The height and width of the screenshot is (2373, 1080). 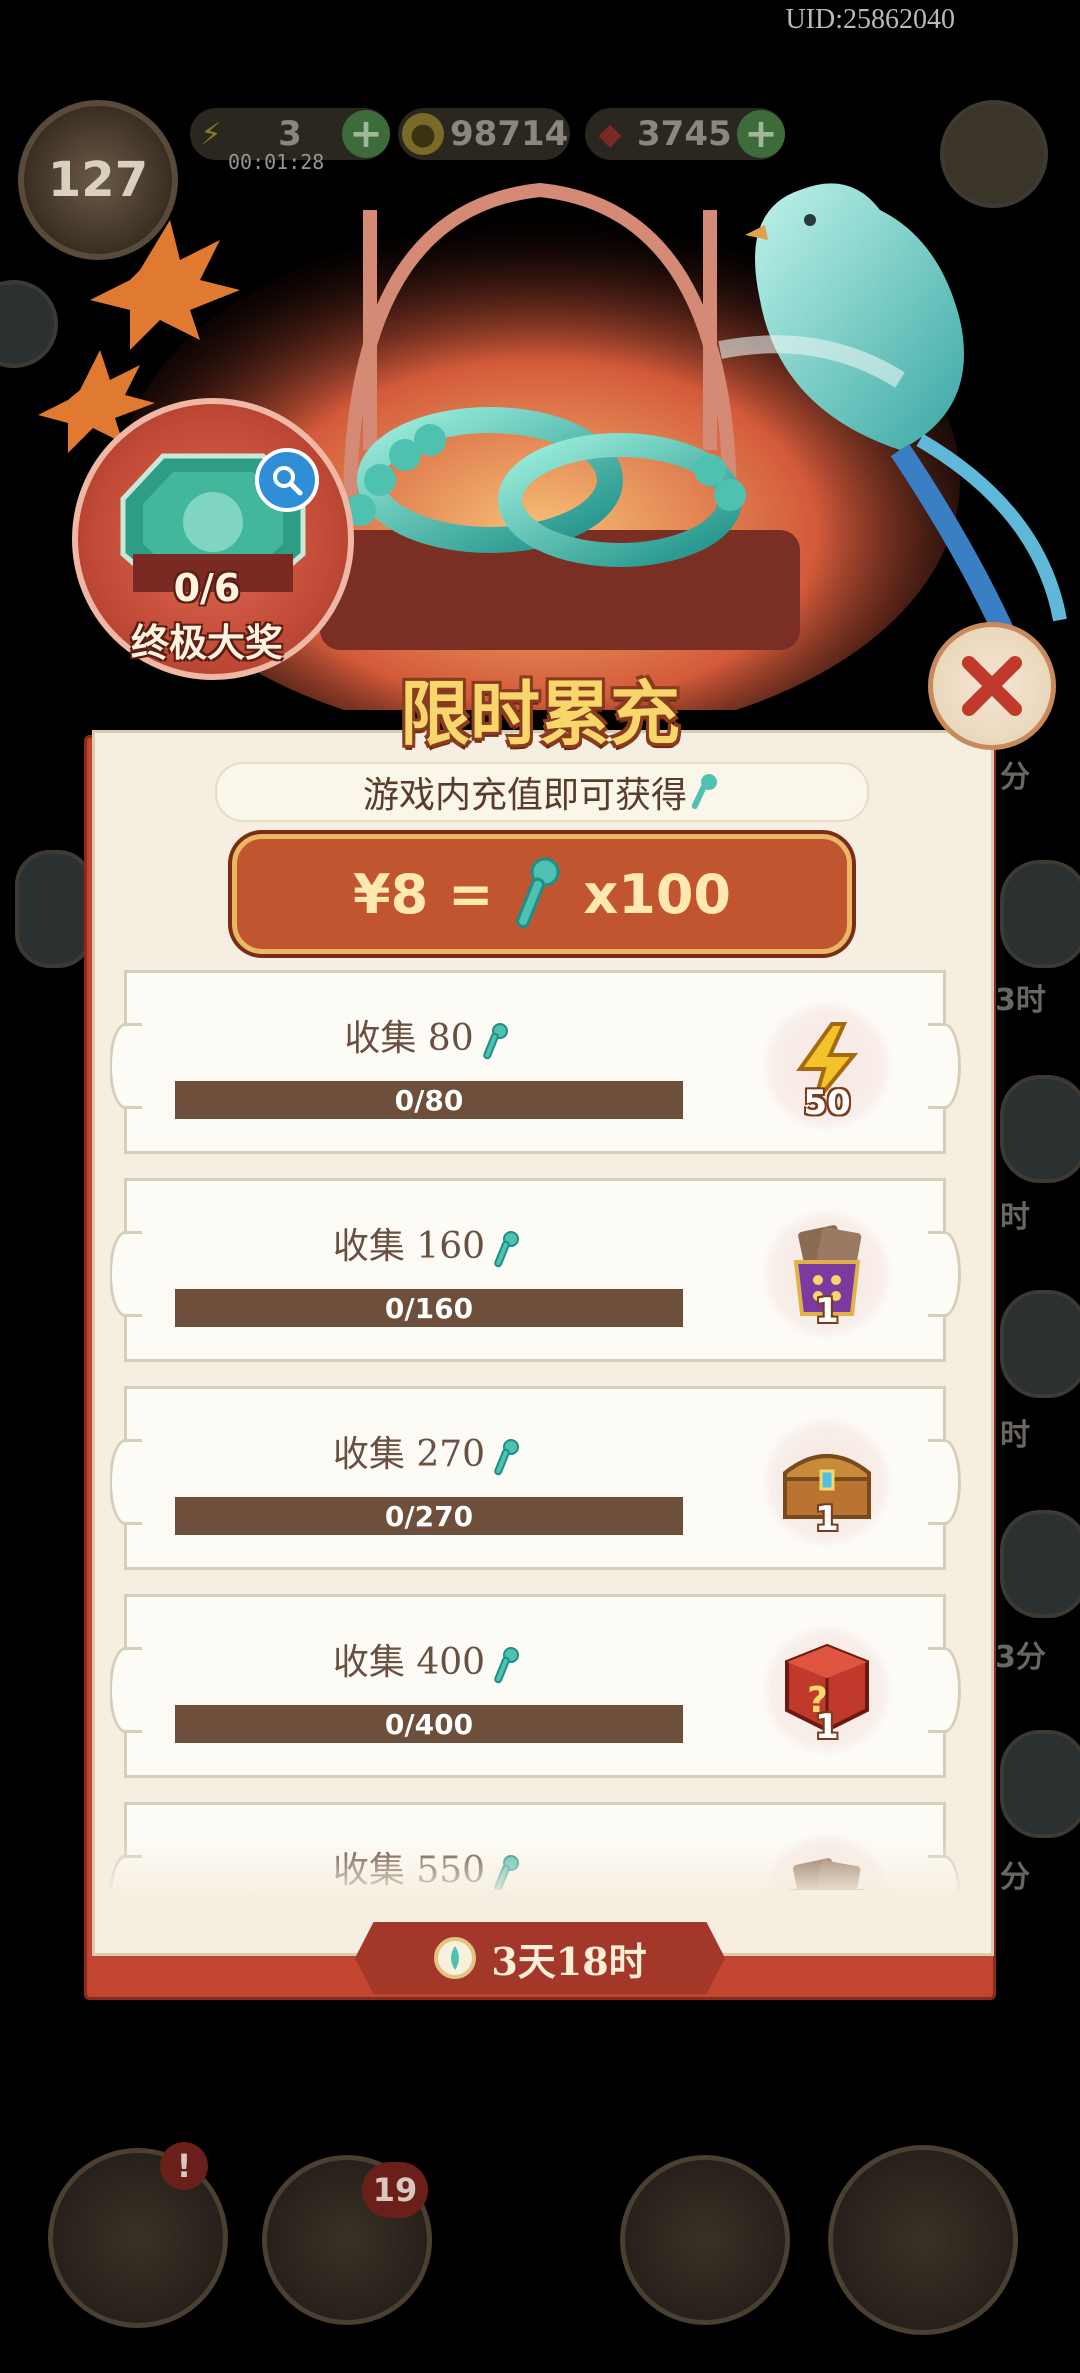 I want to click on reward-row: 收集 80 0/80 50, so click(x=535, y=1062).